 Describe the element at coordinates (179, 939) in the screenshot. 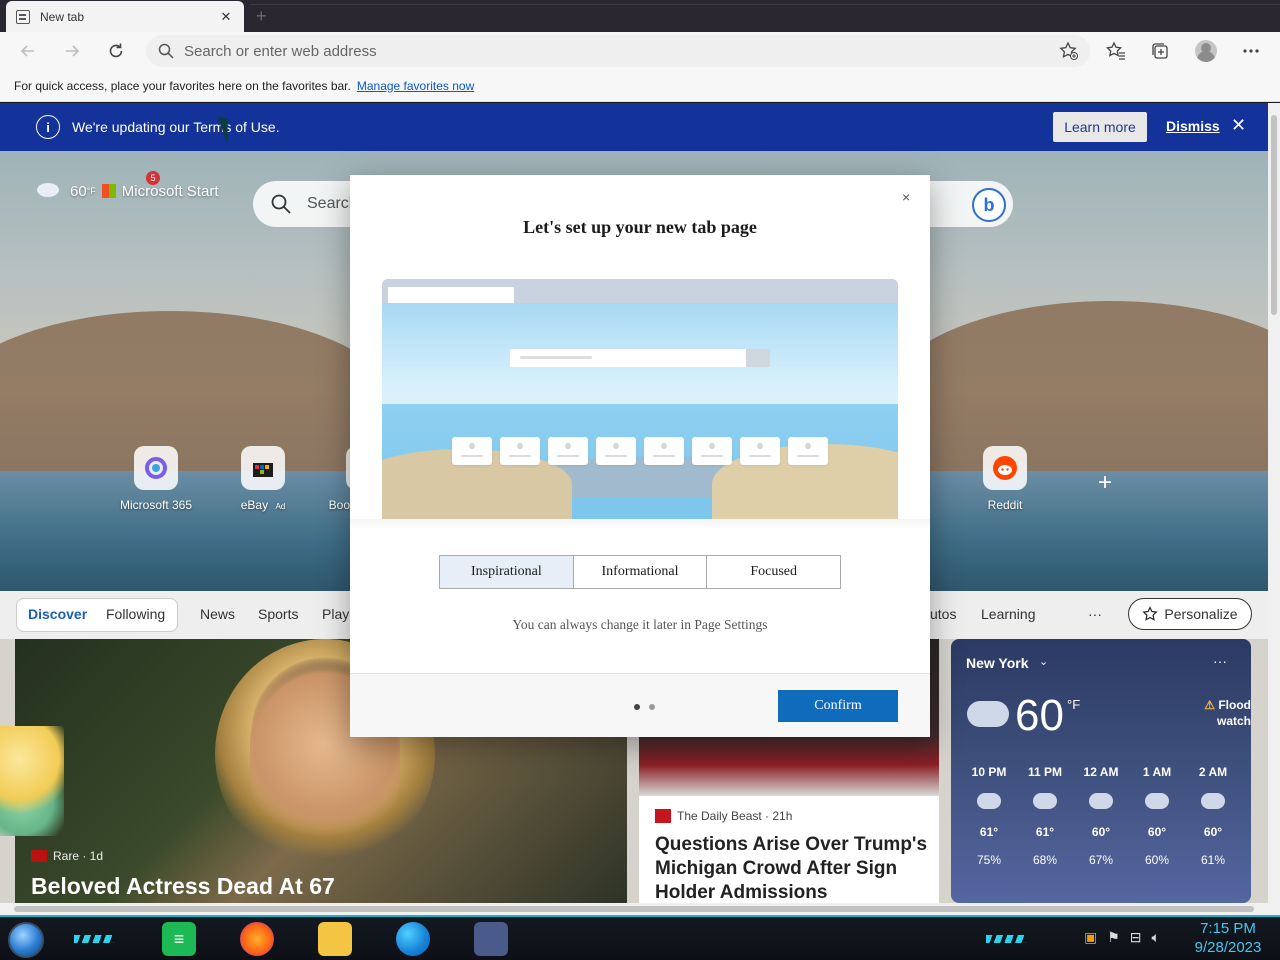

I see `spotify-app-icon: ≡` at that location.